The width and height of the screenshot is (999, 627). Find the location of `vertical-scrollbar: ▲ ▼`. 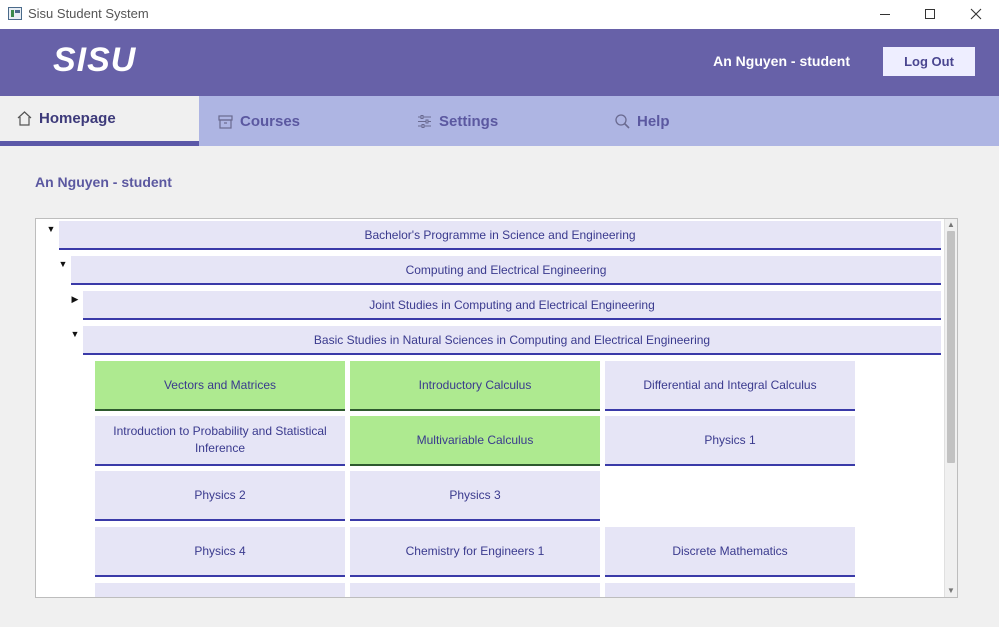

vertical-scrollbar: ▲ ▼ is located at coordinates (950, 408).